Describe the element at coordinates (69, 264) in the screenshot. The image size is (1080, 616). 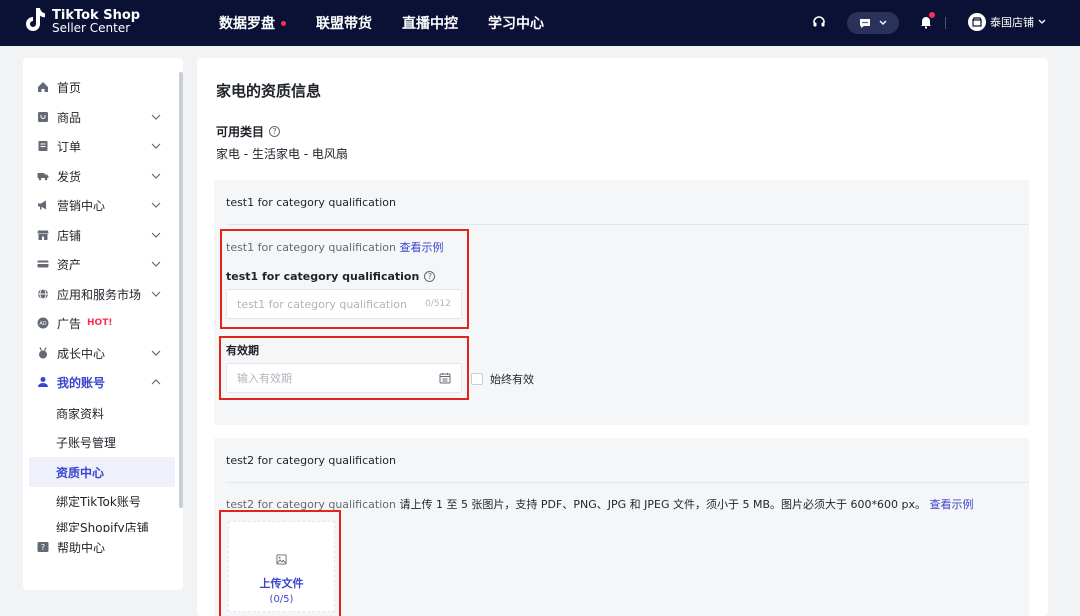
I see `sidebar-item-label: 资产` at that location.